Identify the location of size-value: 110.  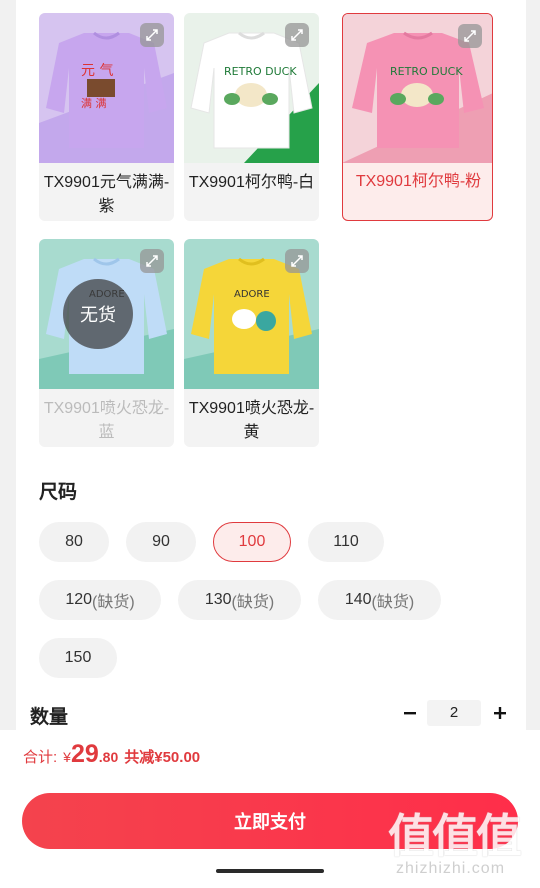
(346, 541).